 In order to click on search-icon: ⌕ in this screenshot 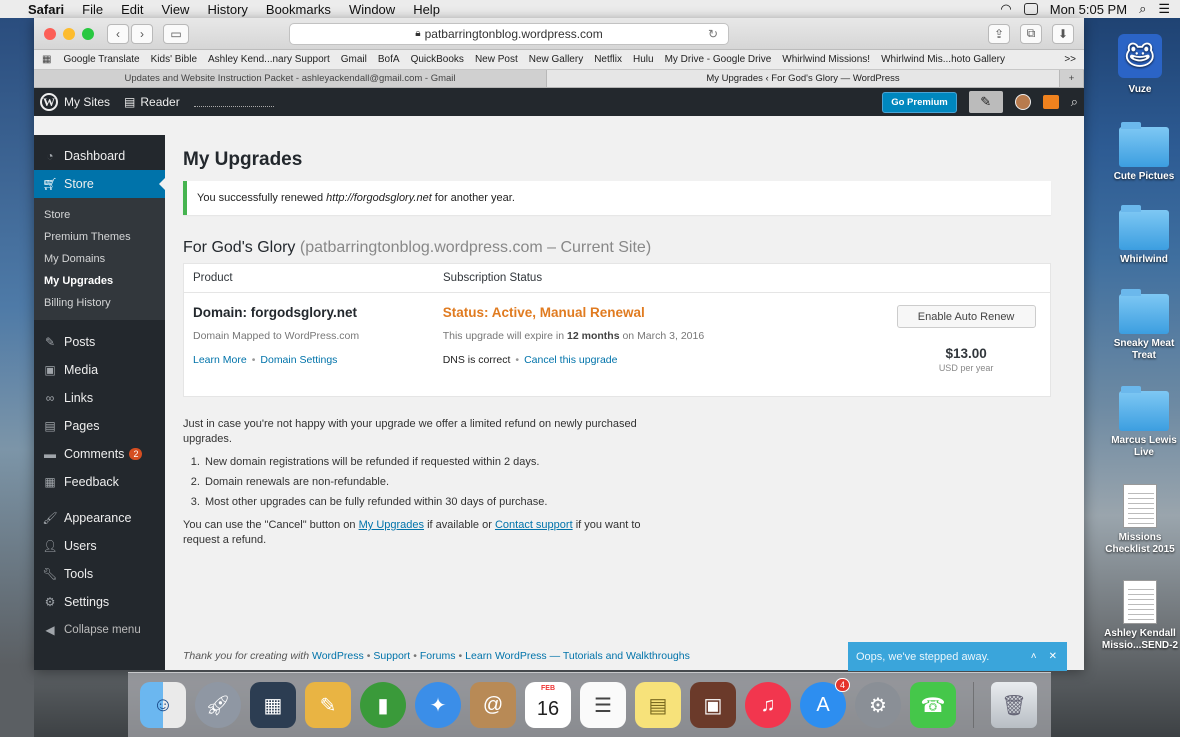, I will do `click(1074, 102)`.